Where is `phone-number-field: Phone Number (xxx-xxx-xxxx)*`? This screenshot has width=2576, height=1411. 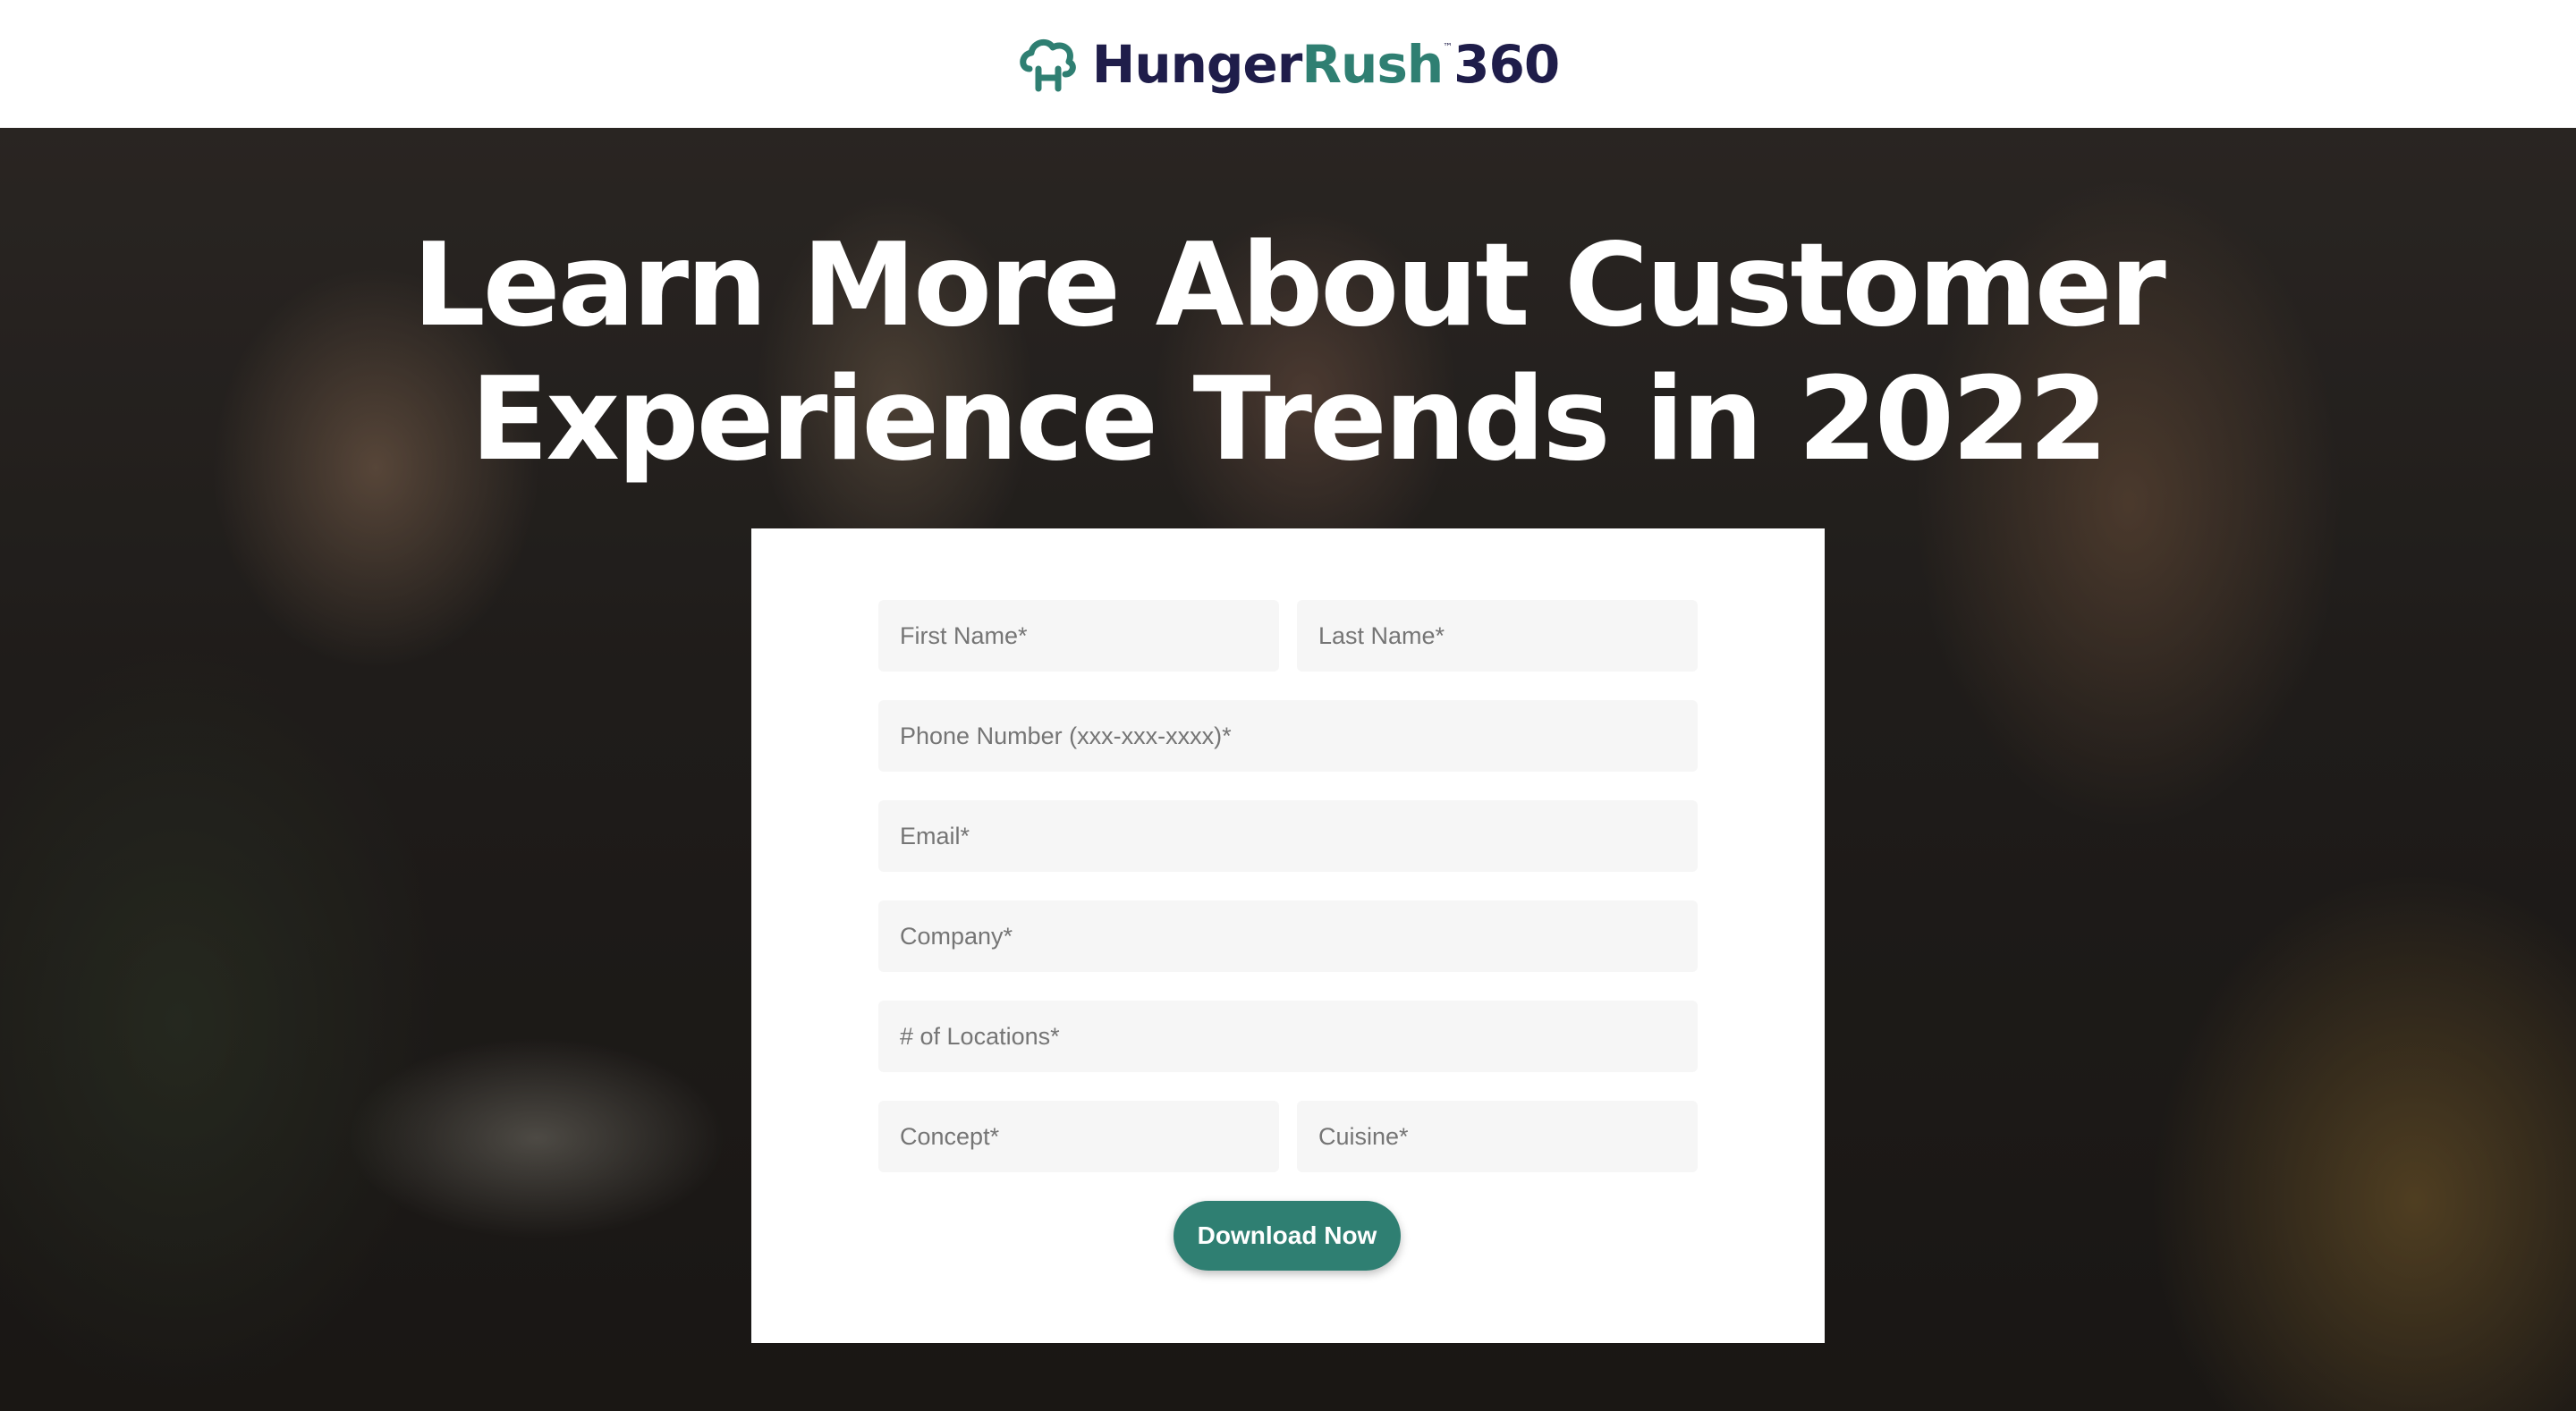
phone-number-field: Phone Number (xxx-xxx-xxxx)* is located at coordinates (1288, 736).